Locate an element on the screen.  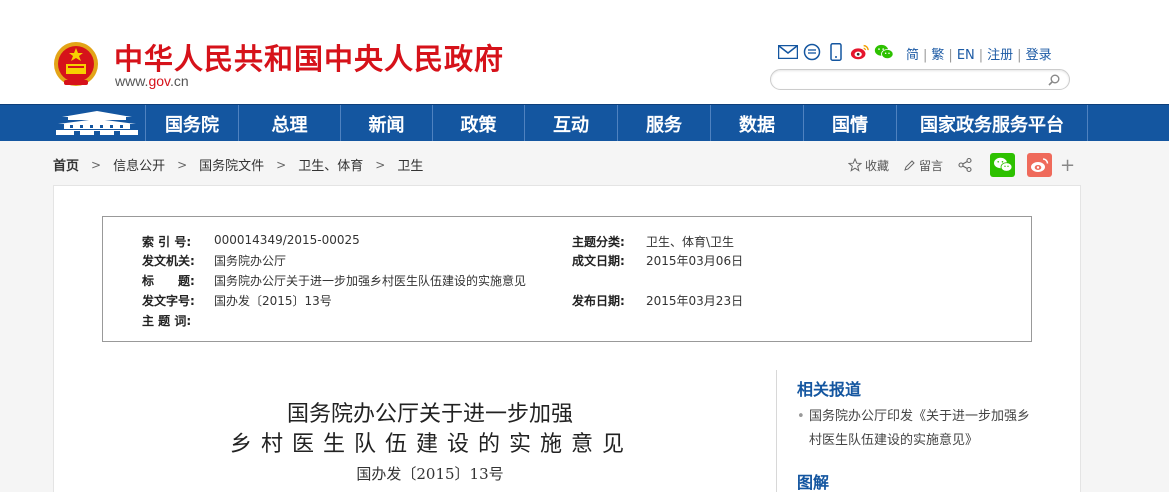
share-icon is located at coordinates (965, 165).